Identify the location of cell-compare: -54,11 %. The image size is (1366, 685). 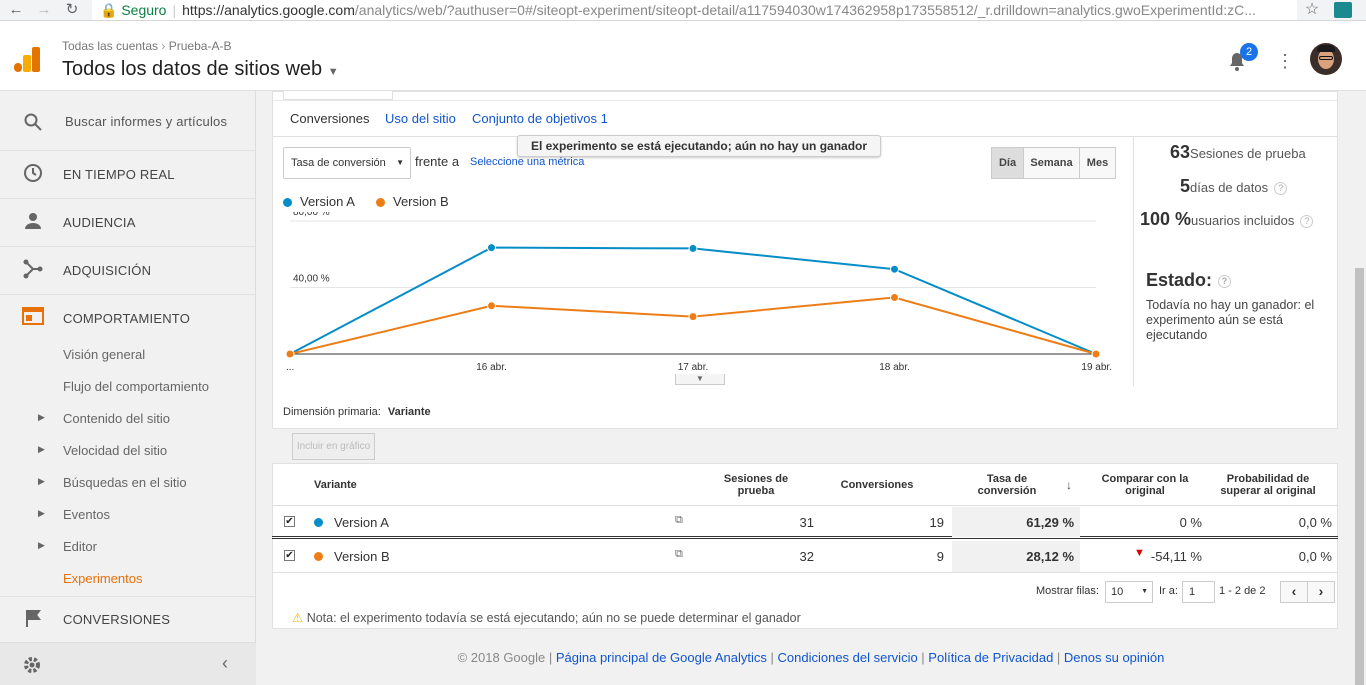
(1176, 556).